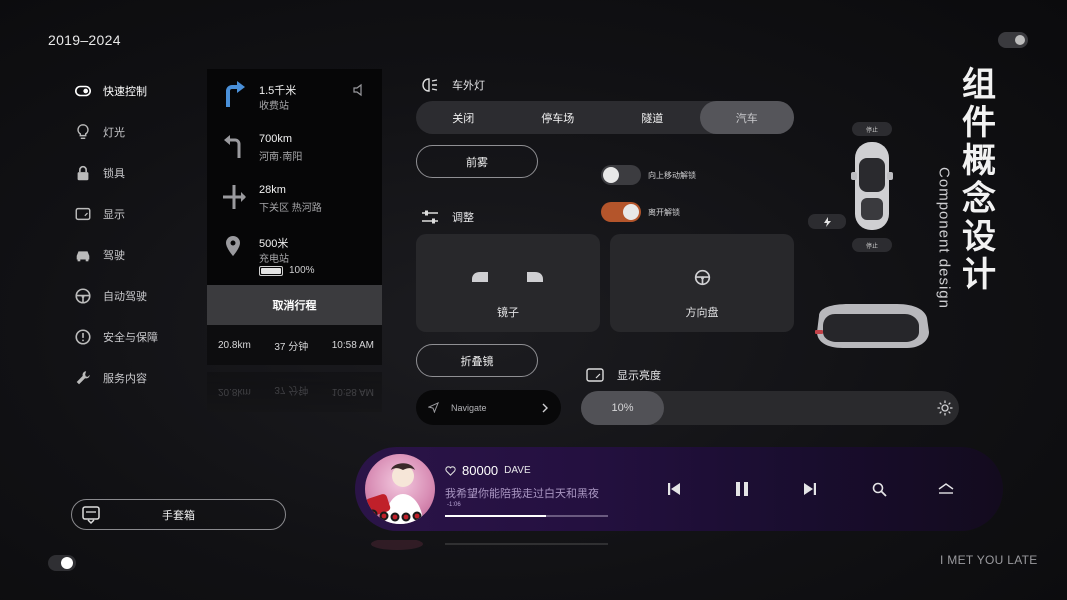 The image size is (1067, 600). I want to click on exterior-lights-title: 车外灯, so click(468, 86).